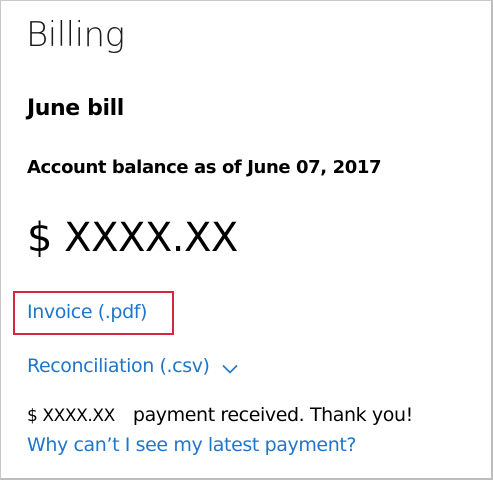 The width and height of the screenshot is (493, 480). I want to click on payment-message: payment received. Thank you!, so click(272, 415).